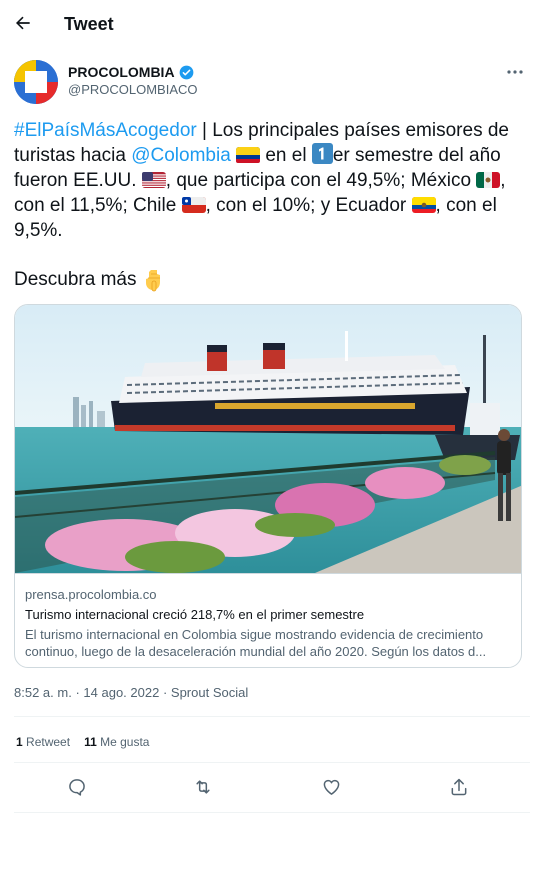 Image resolution: width=544 pixels, height=872 pixels. Describe the element at coordinates (153, 180) in the screenshot. I see `usa-flag-icon` at that location.